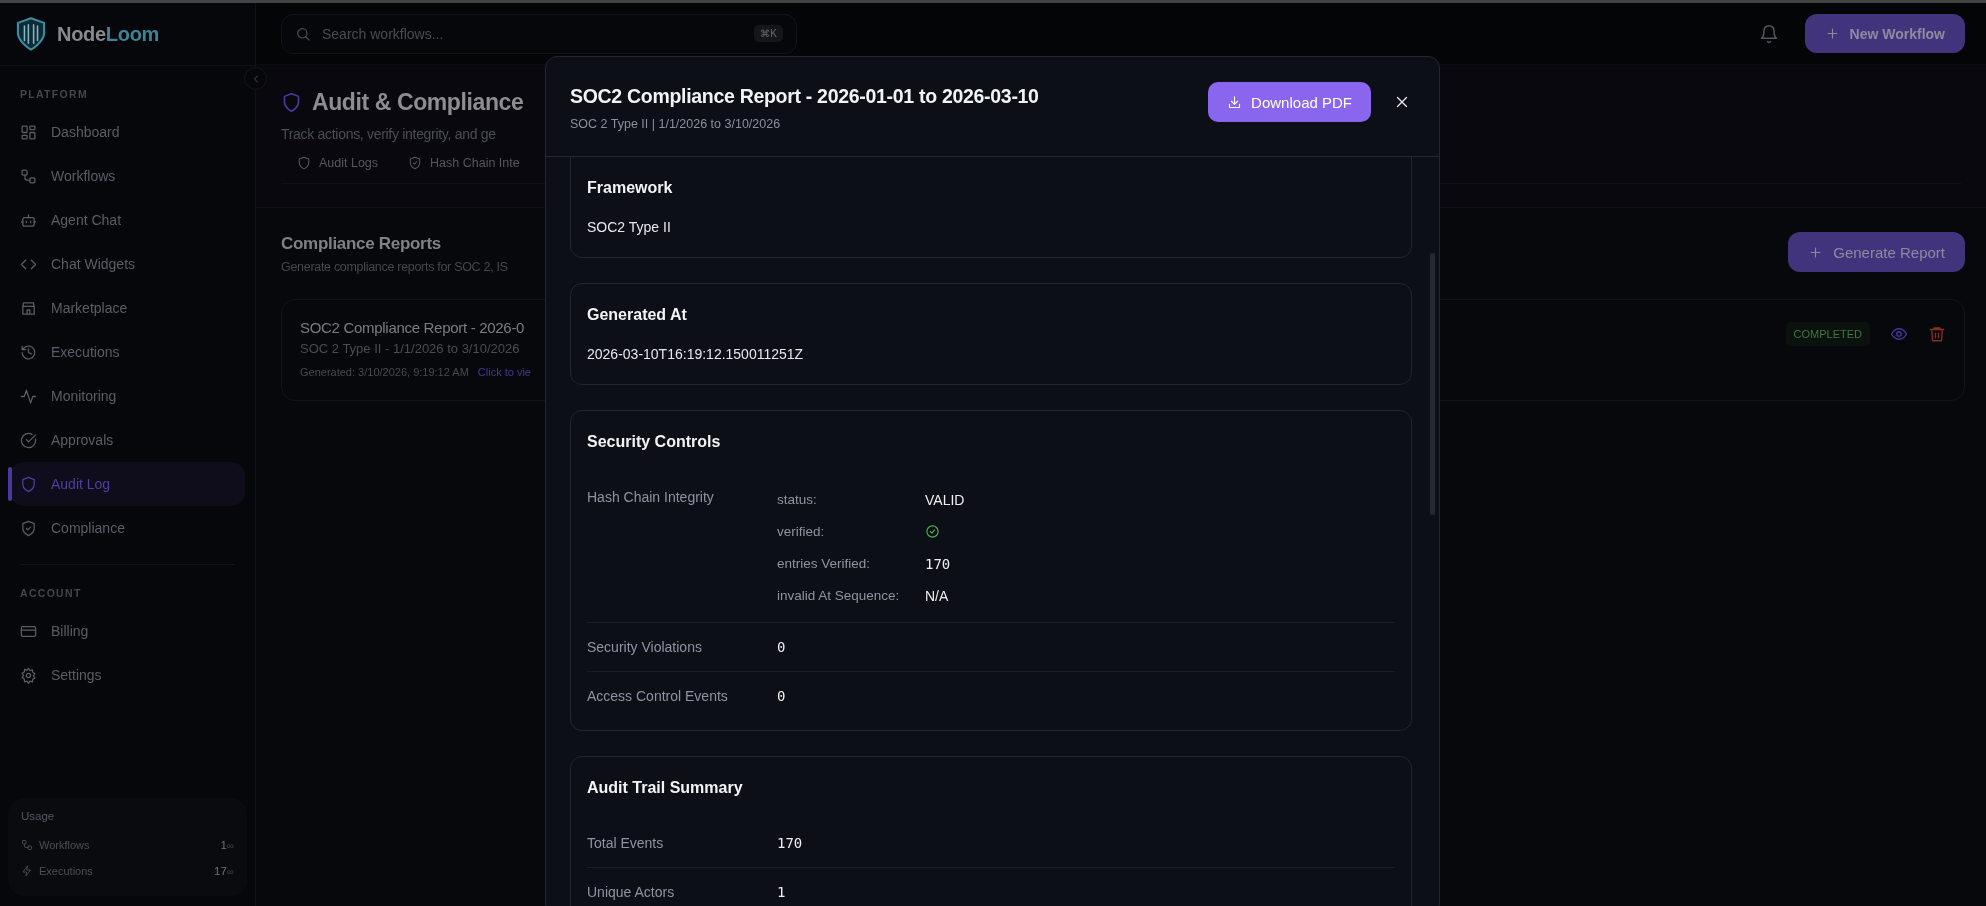 This screenshot has height=906, width=1986. Describe the element at coordinates (851, 499) in the screenshot. I see `entry-key: status:` at that location.